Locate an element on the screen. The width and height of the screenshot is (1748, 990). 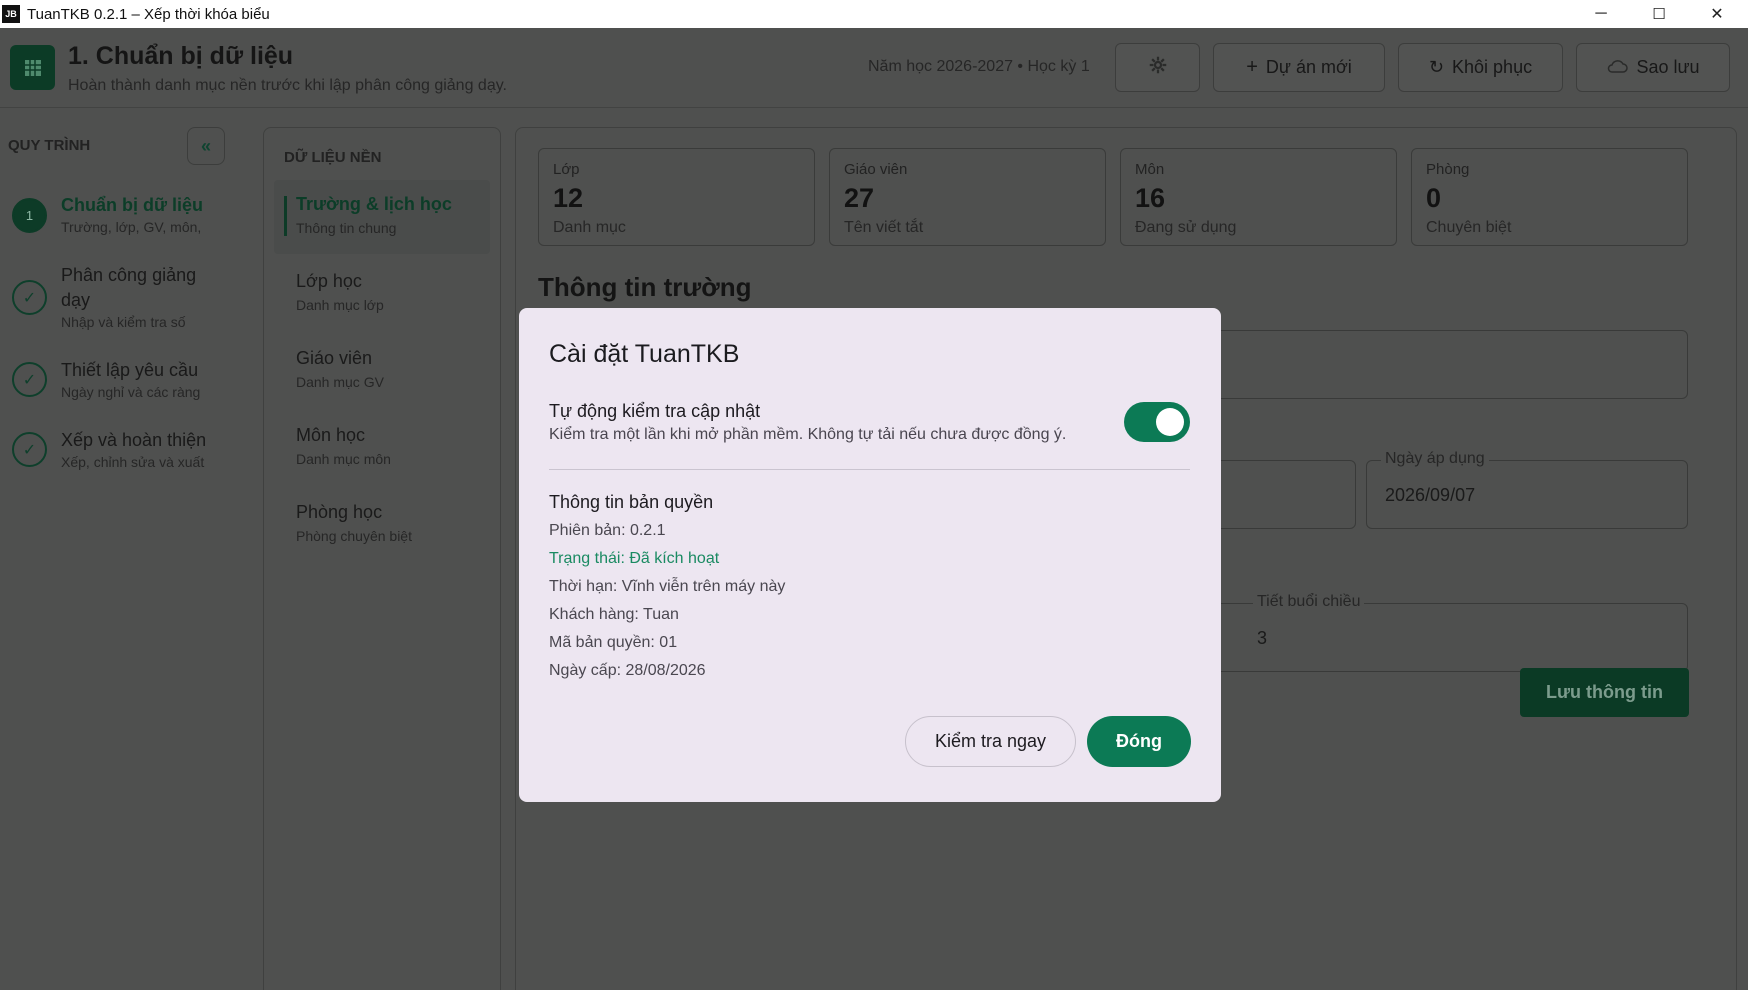
stat-card-teachers: Giáo viên 27 Tên viết tắt is located at coordinates (967, 197).